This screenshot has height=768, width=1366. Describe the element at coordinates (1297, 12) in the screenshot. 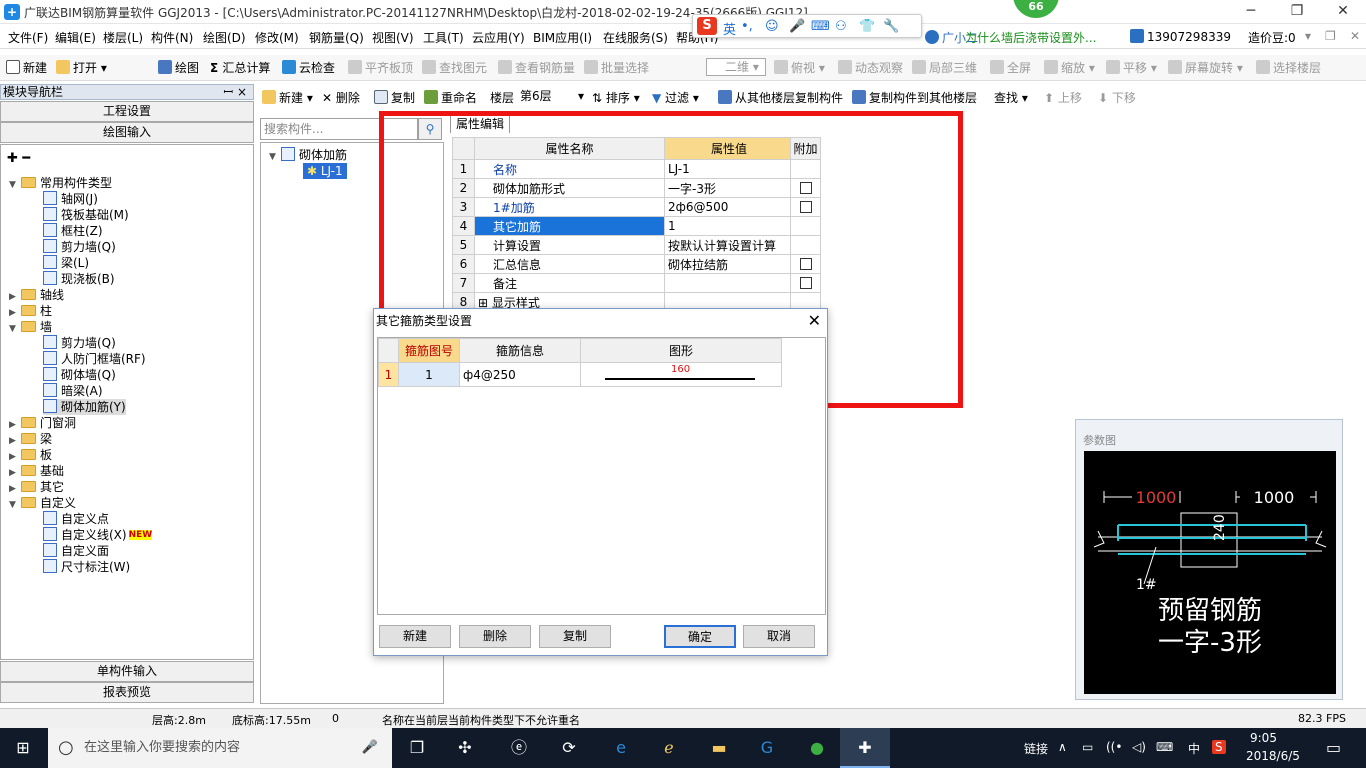

I see `maximize-button: ❐` at that location.